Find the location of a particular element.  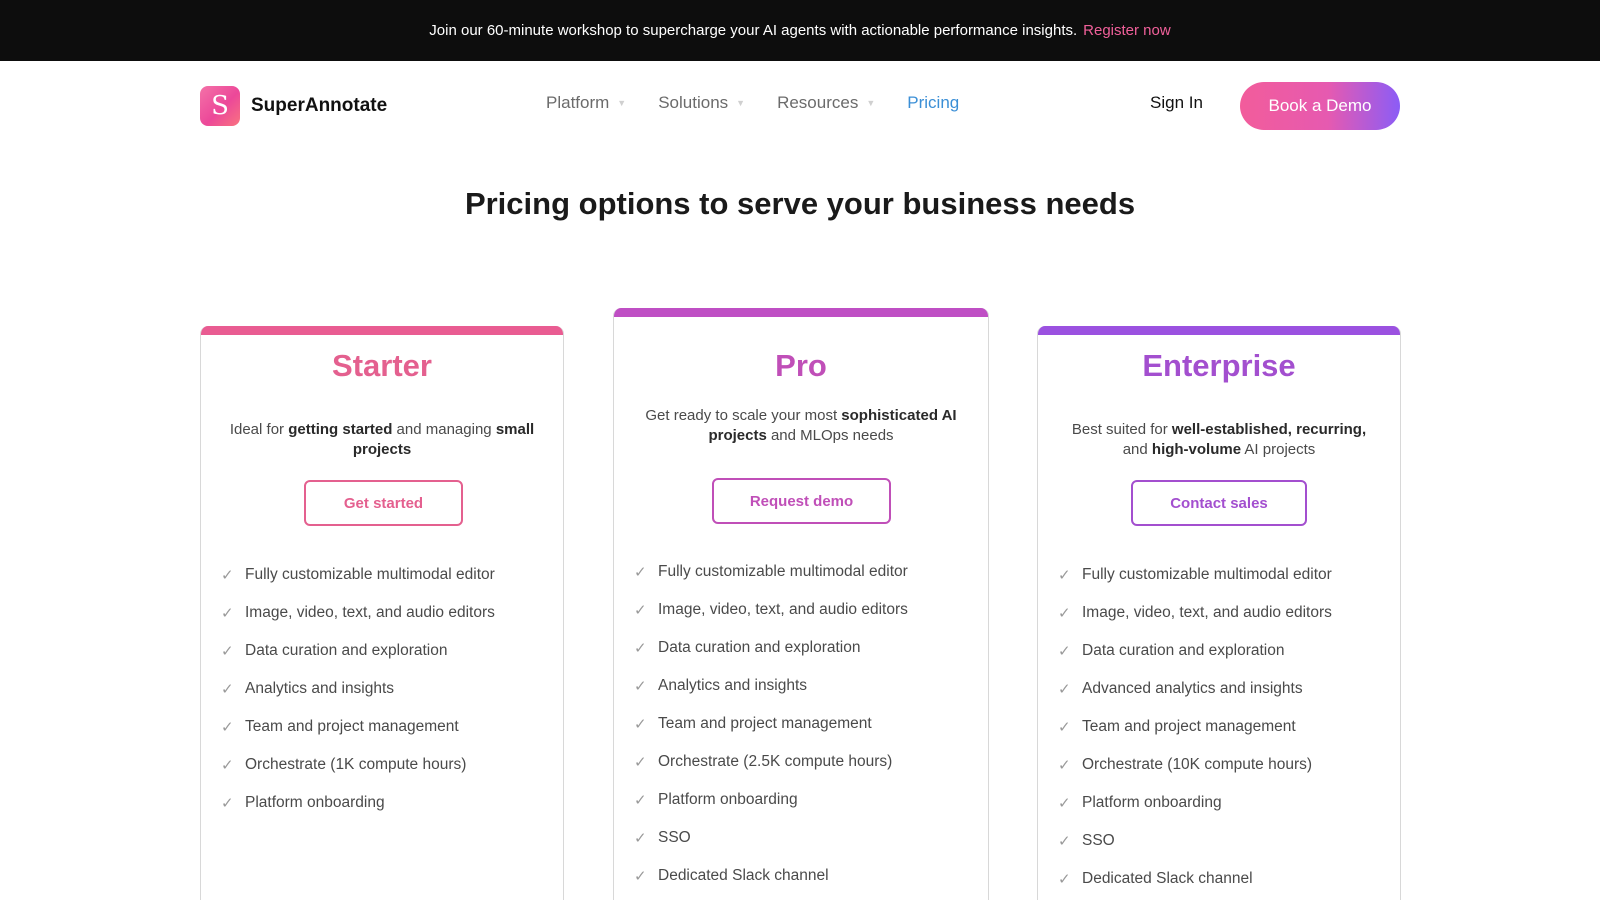

feature-item: ✓ SSO is located at coordinates (1195, 841).